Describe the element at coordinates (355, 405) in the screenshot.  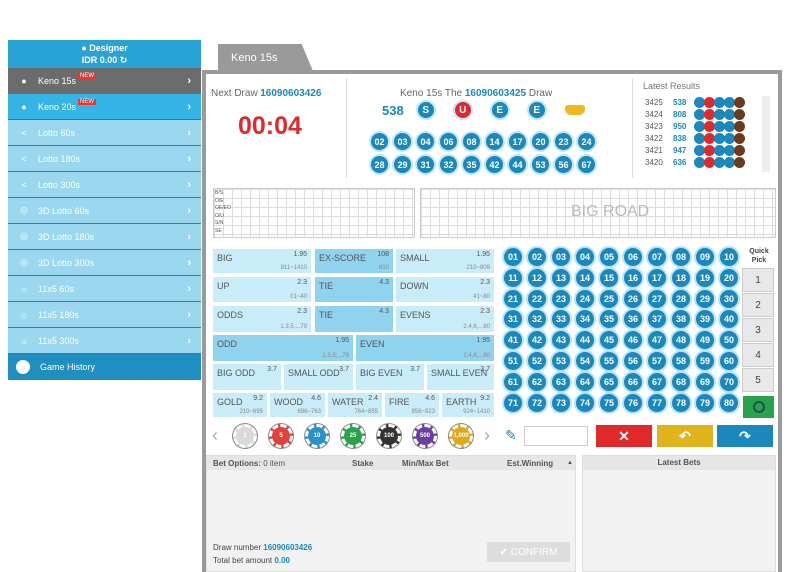
I see `bet-option: WATER 2.4 764~855` at that location.